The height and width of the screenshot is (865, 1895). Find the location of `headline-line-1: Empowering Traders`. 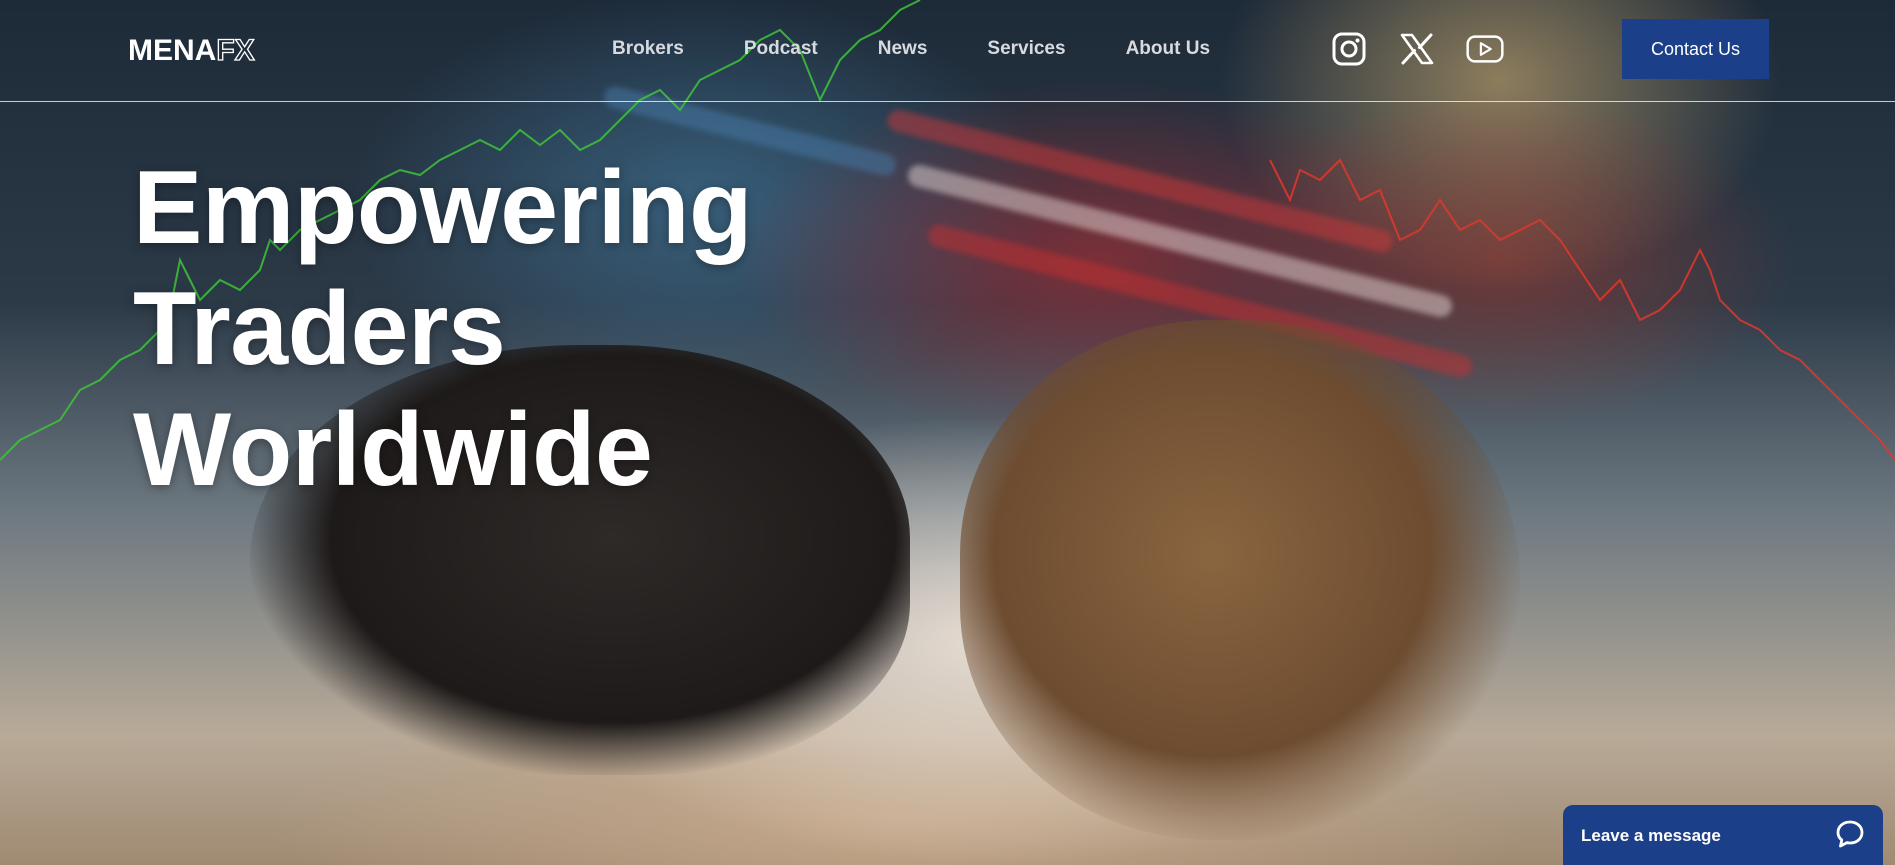

headline-line-1: Empowering Traders is located at coordinates (443, 268).